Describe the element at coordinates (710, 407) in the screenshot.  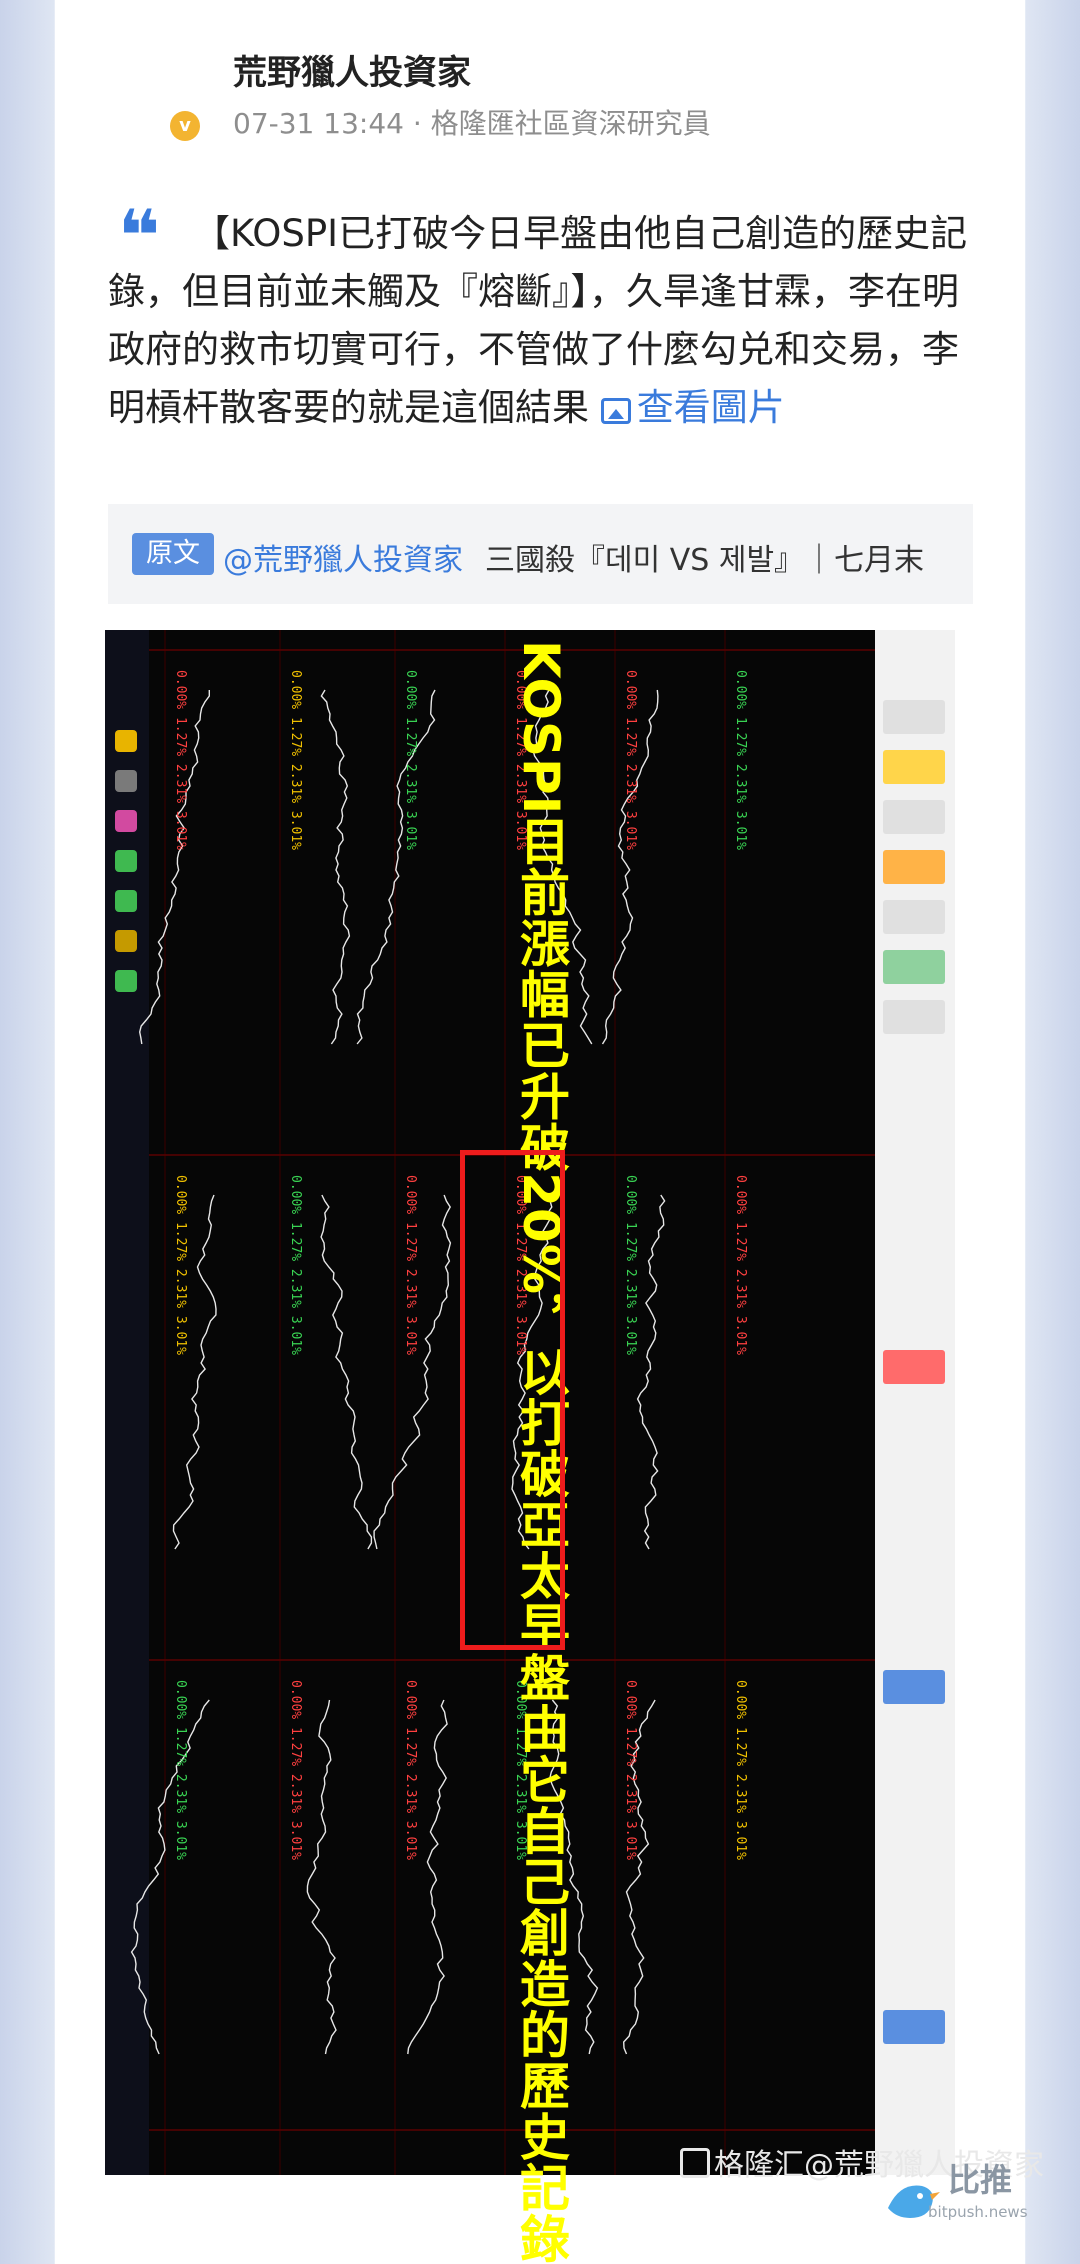
I see `view-image-label: 查看圖片` at that location.